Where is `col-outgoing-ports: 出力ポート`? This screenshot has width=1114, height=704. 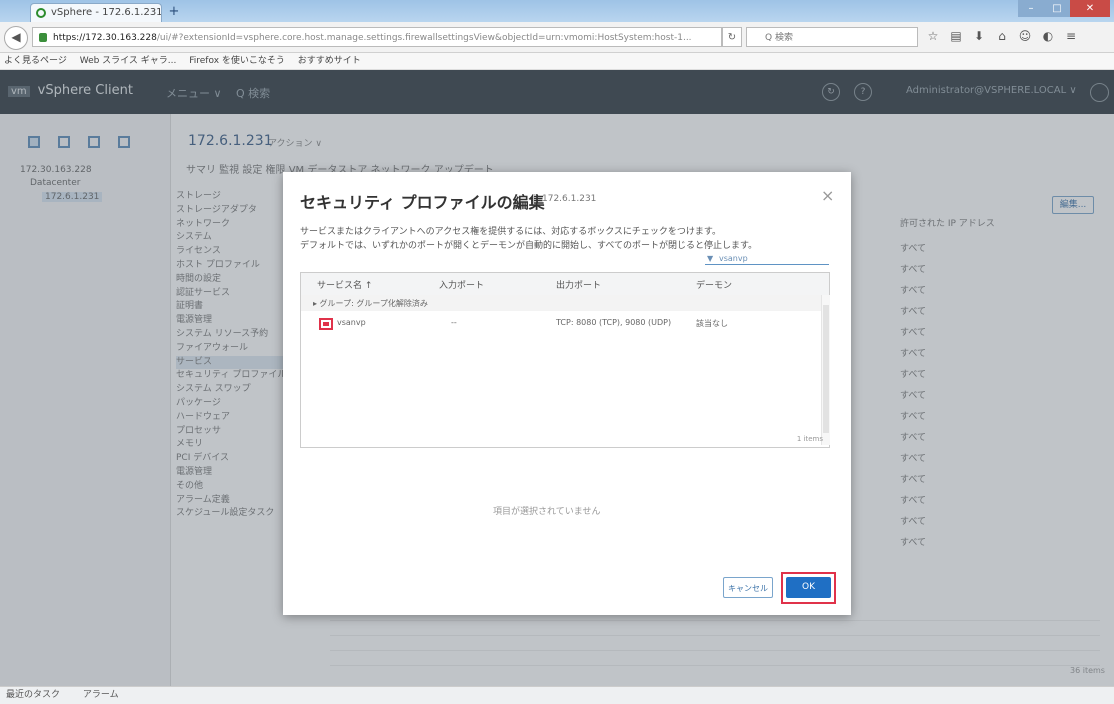 col-outgoing-ports: 出力ポート is located at coordinates (578, 284).